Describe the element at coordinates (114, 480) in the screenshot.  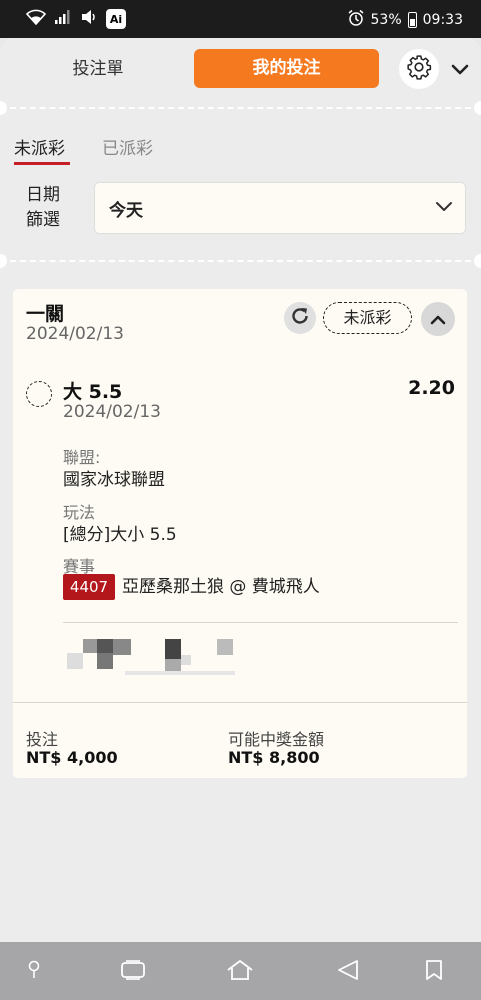
I see `league-value: 國家冰球聯盟` at that location.